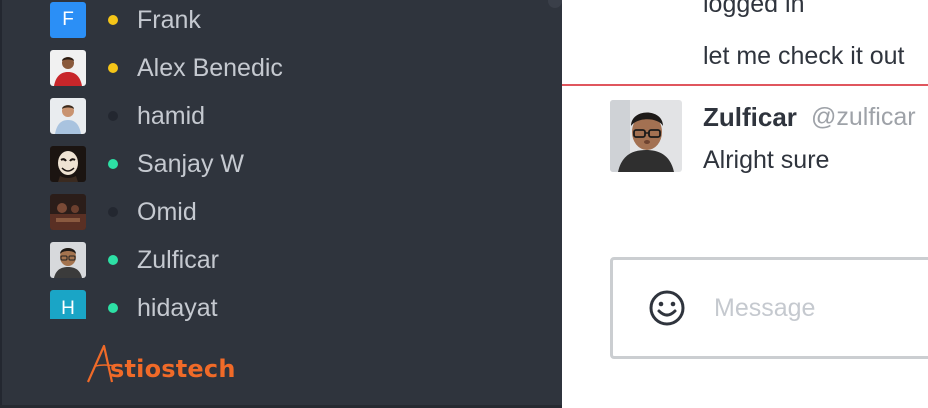  I want to click on user-avatar-zulficar, so click(68, 260).